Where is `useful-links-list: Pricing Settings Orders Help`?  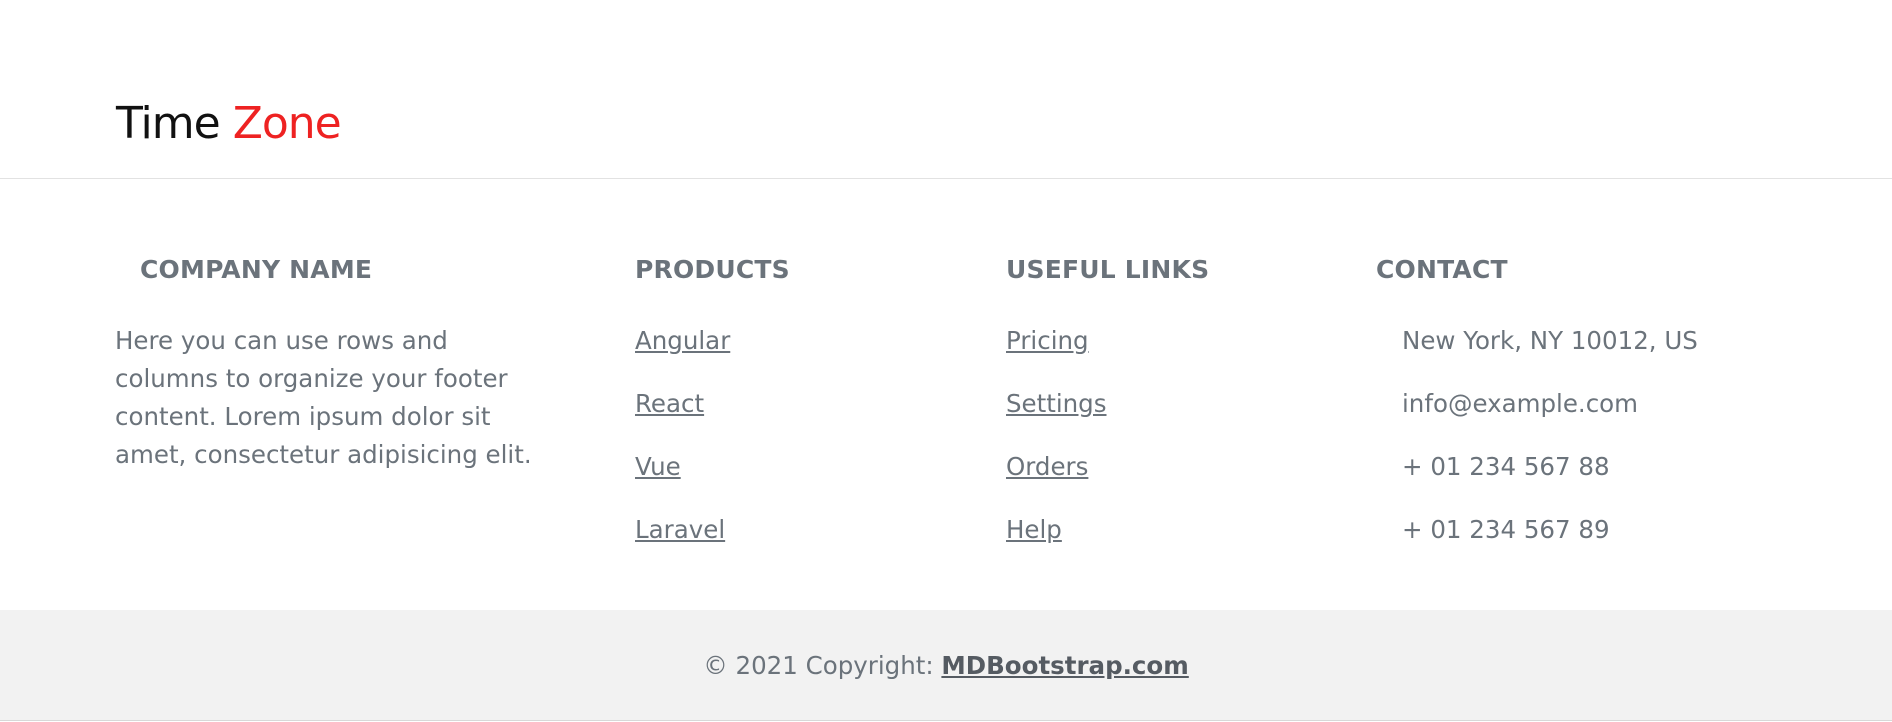
useful-links-list: Pricing Settings Orders Help is located at coordinates (1156, 448).